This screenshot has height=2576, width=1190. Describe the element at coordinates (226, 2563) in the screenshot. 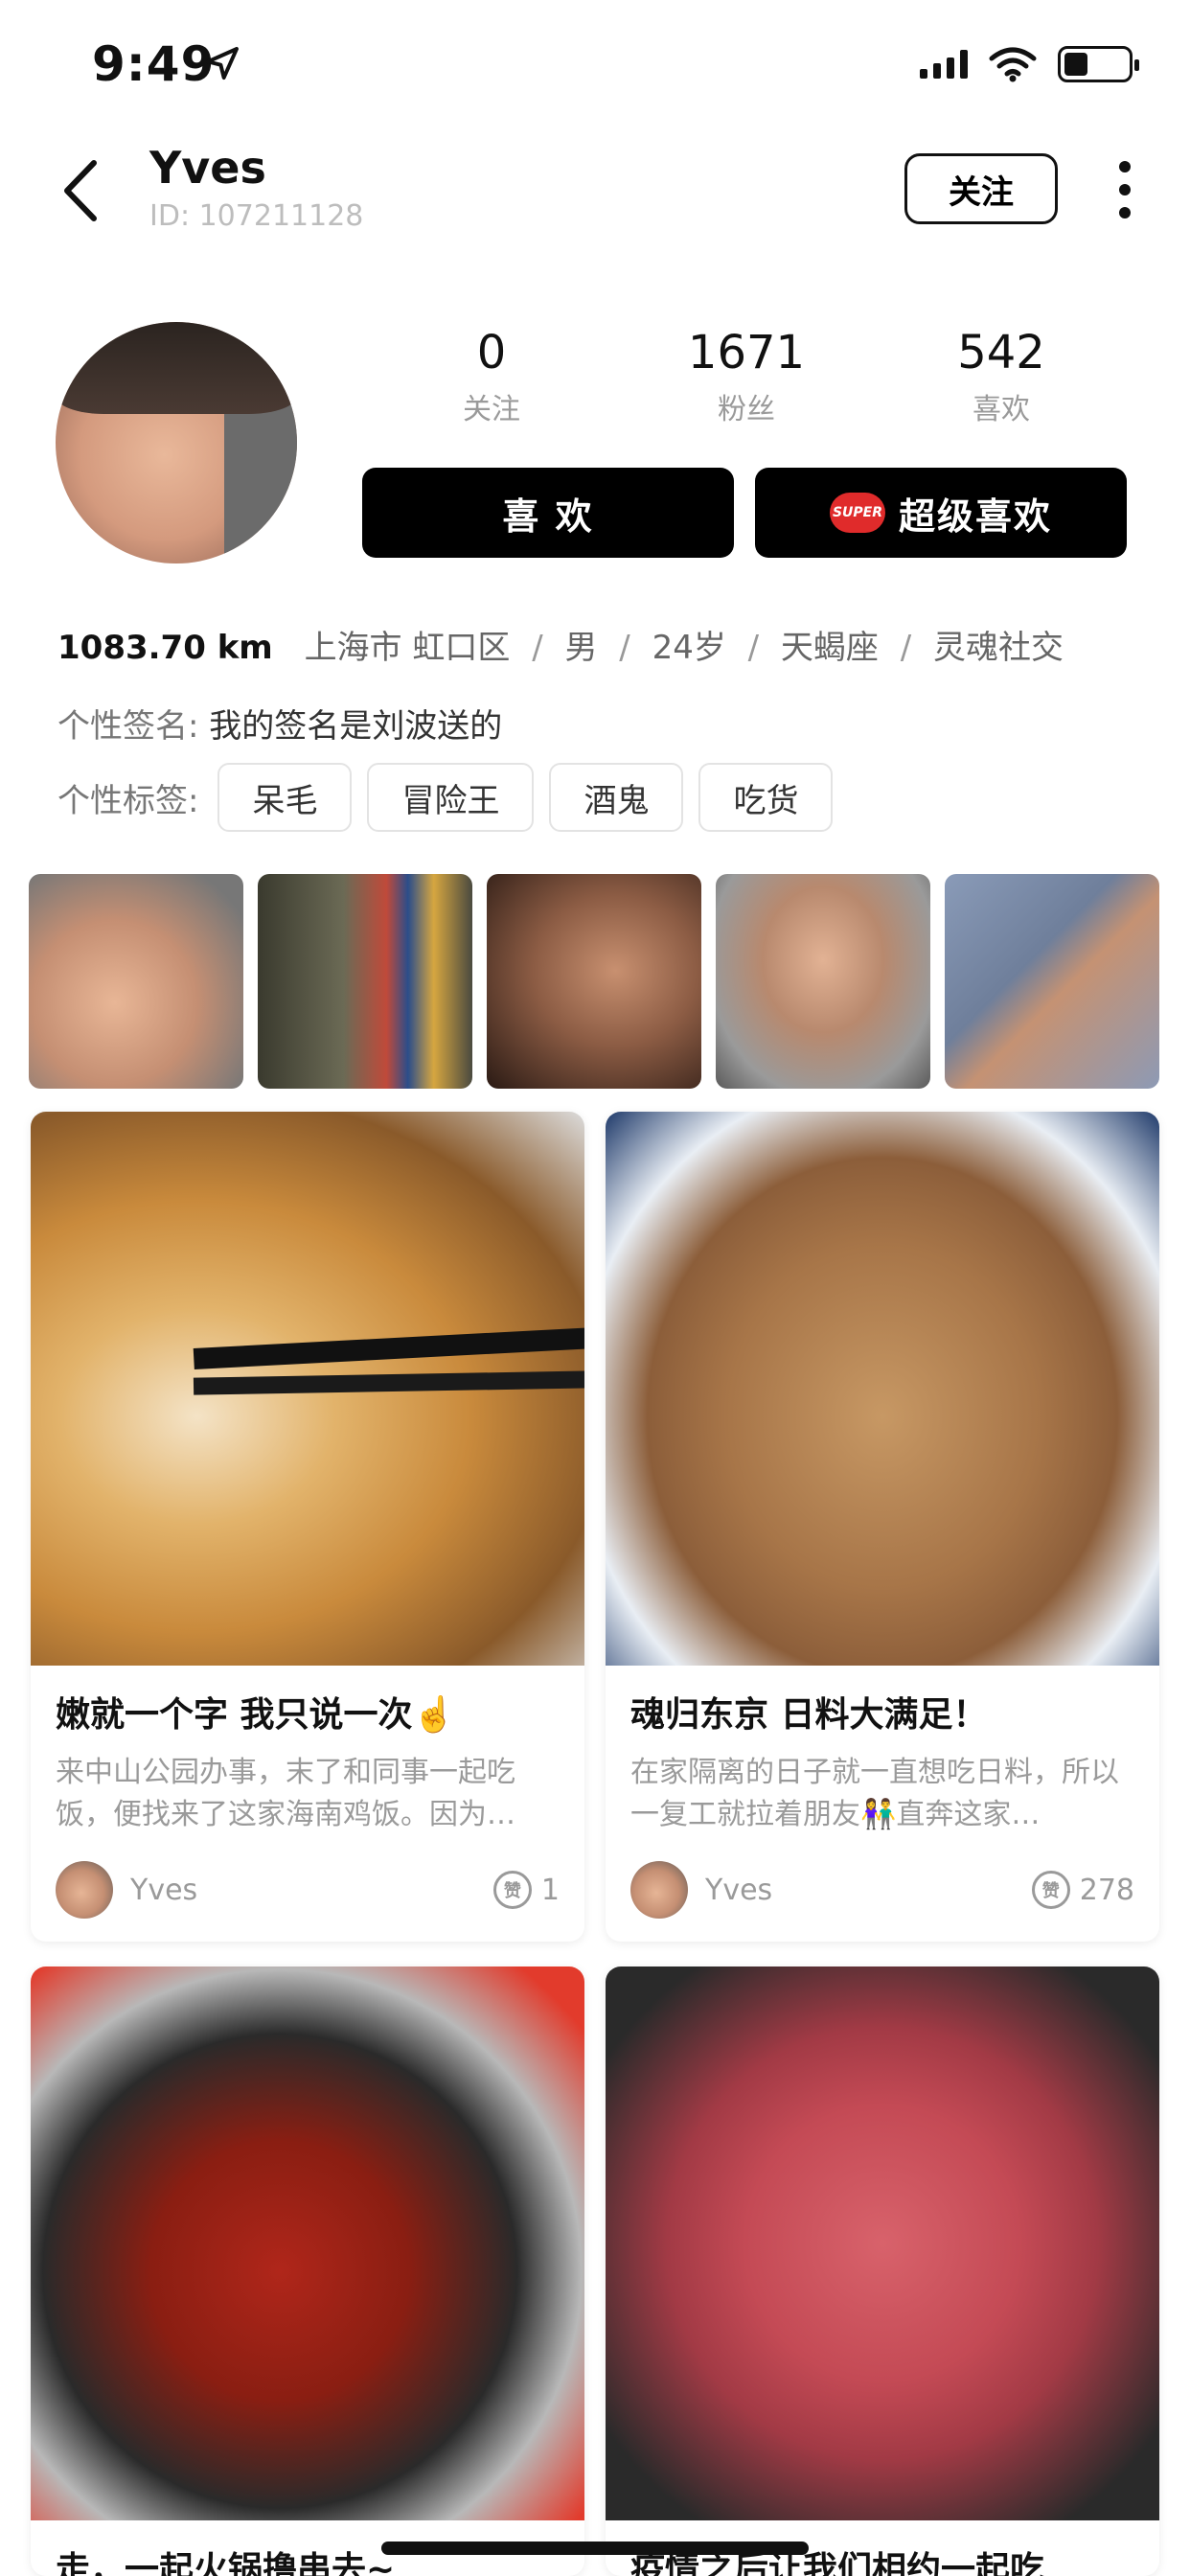

I see `post-title: 走，一起火锅撸串去~` at that location.